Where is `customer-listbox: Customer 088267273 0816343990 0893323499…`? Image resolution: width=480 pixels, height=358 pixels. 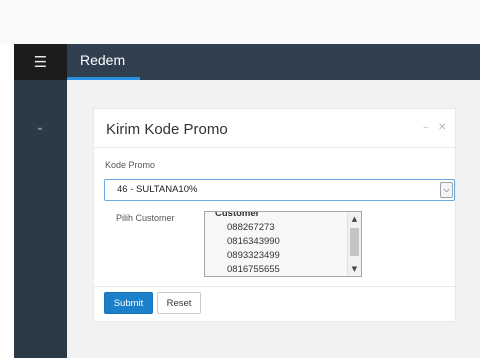
customer-listbox: Customer 088267273 0816343990 0893323499… is located at coordinates (283, 244).